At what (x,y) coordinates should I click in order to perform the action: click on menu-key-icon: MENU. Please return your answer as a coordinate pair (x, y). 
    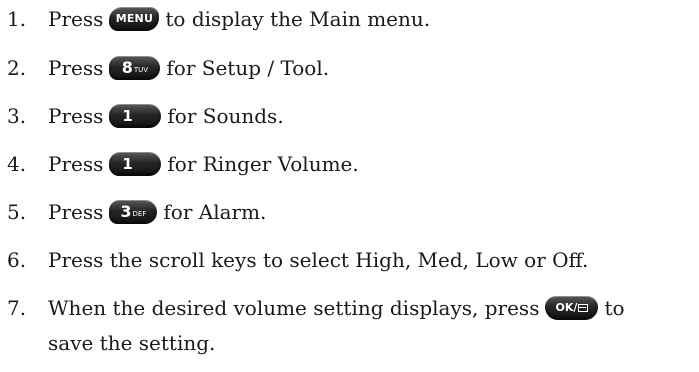
    Looking at the image, I should click on (134, 18).